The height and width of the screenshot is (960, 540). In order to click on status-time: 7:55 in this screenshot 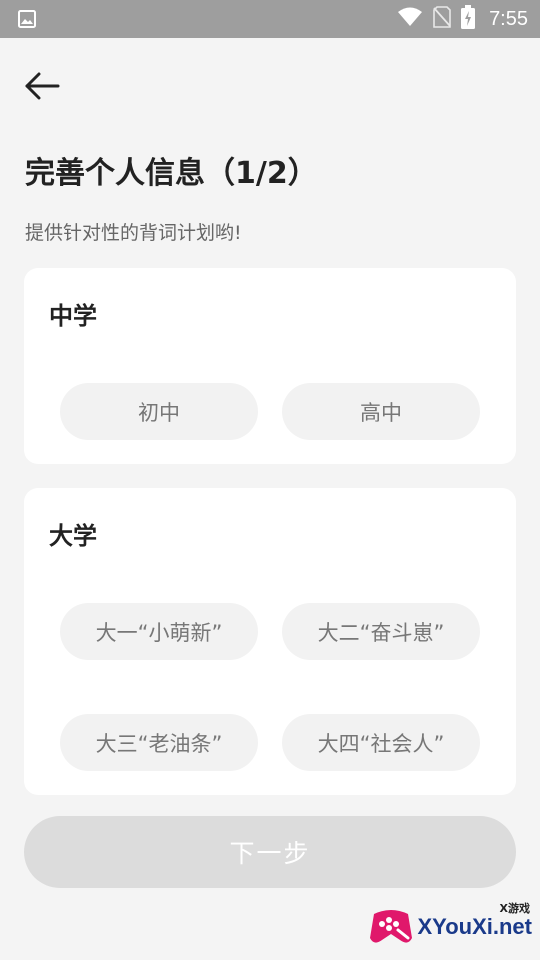, I will do `click(508, 18)`.